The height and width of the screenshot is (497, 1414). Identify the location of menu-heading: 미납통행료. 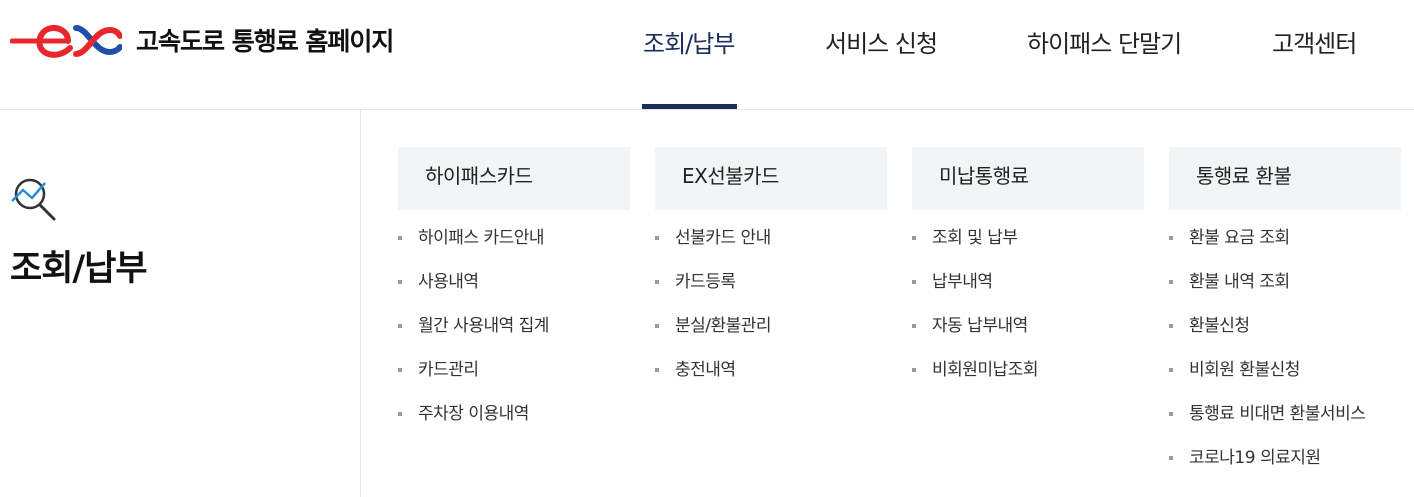
(1028, 178).